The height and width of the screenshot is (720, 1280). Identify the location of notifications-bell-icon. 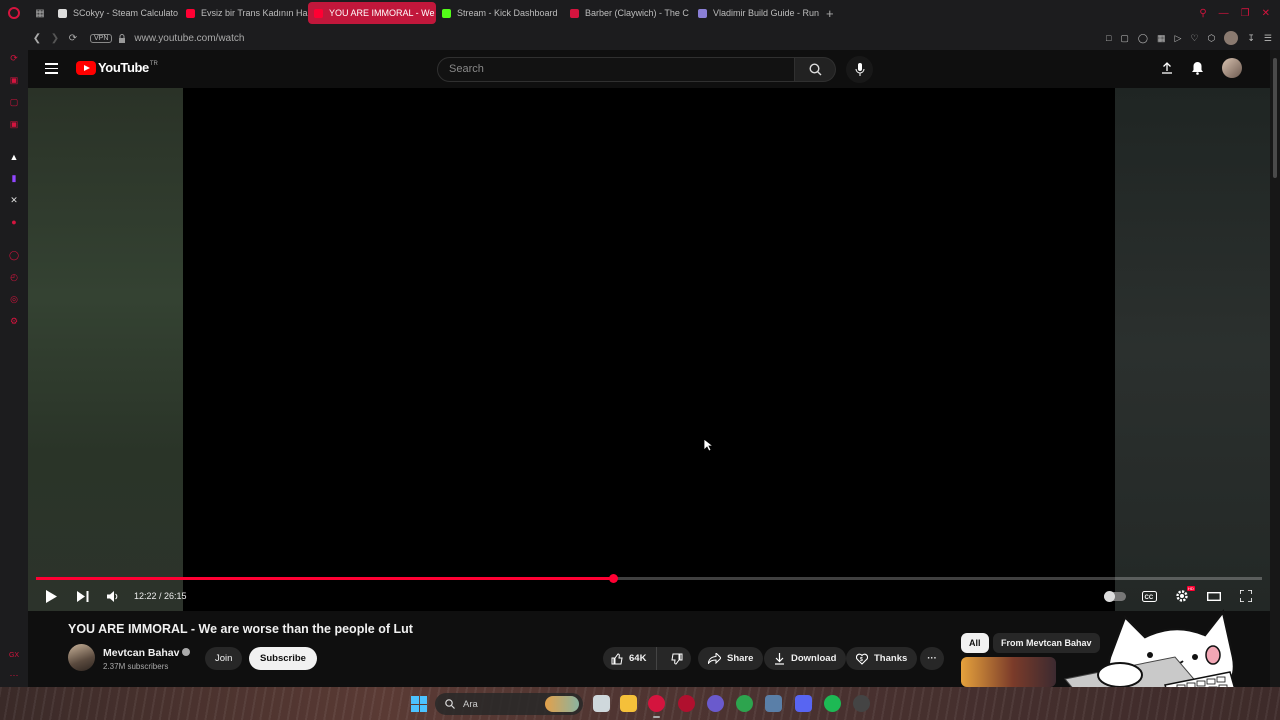
(1197, 68).